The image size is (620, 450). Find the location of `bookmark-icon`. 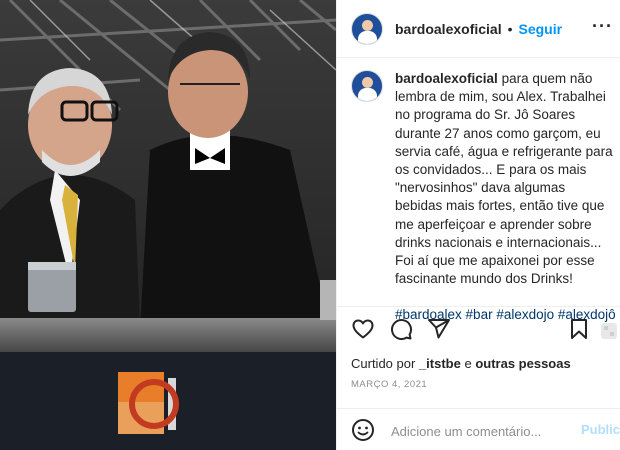

bookmark-icon is located at coordinates (579, 331).